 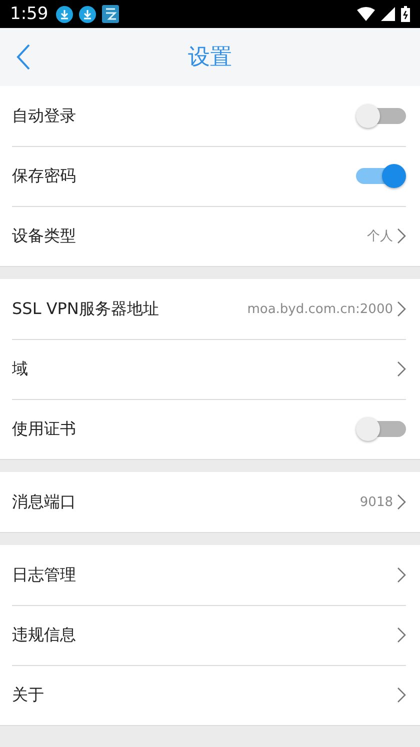 I want to click on battery-icon, so click(x=405, y=14).